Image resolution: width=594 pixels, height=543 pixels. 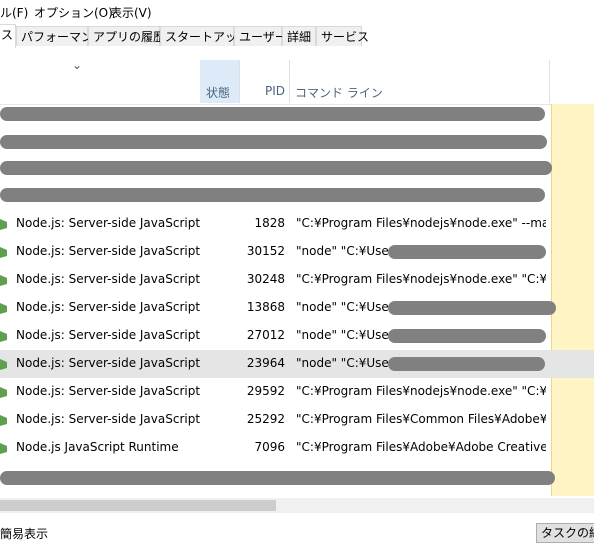 I want to click on tab-details: 詳細, so click(x=299, y=36).